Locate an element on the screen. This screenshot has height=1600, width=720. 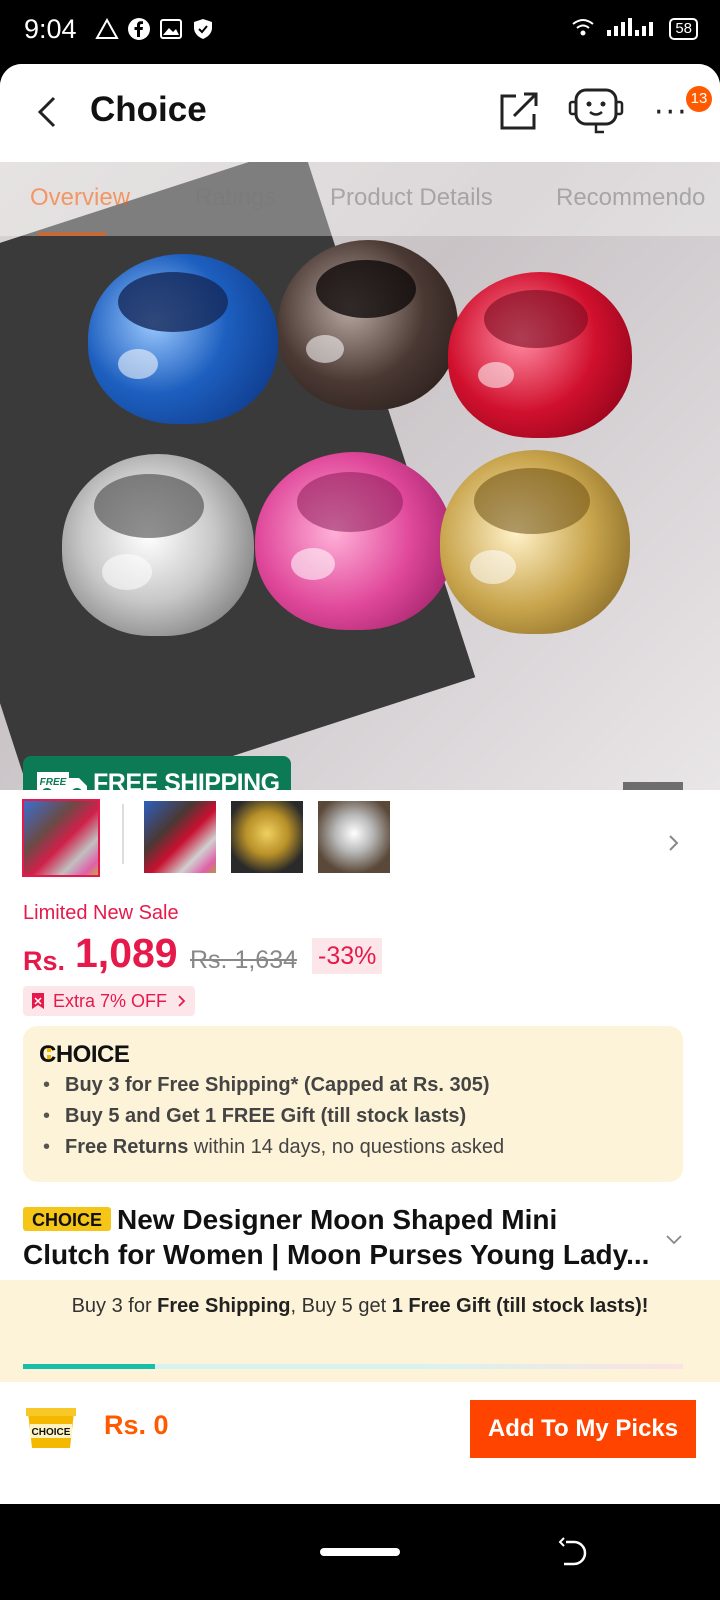
system-status: 58 is located at coordinates (634, 29).